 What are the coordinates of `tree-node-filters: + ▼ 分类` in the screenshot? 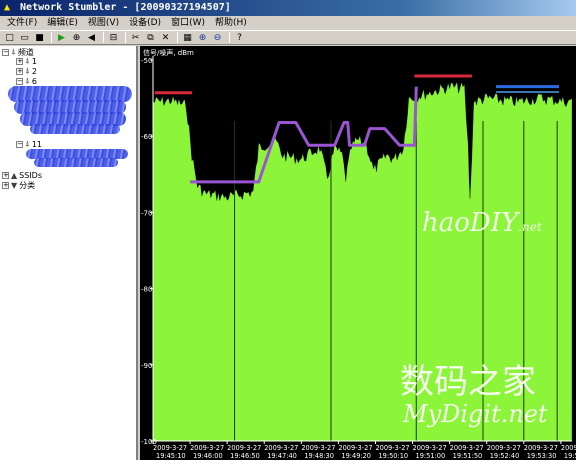 It's located at (18, 185).